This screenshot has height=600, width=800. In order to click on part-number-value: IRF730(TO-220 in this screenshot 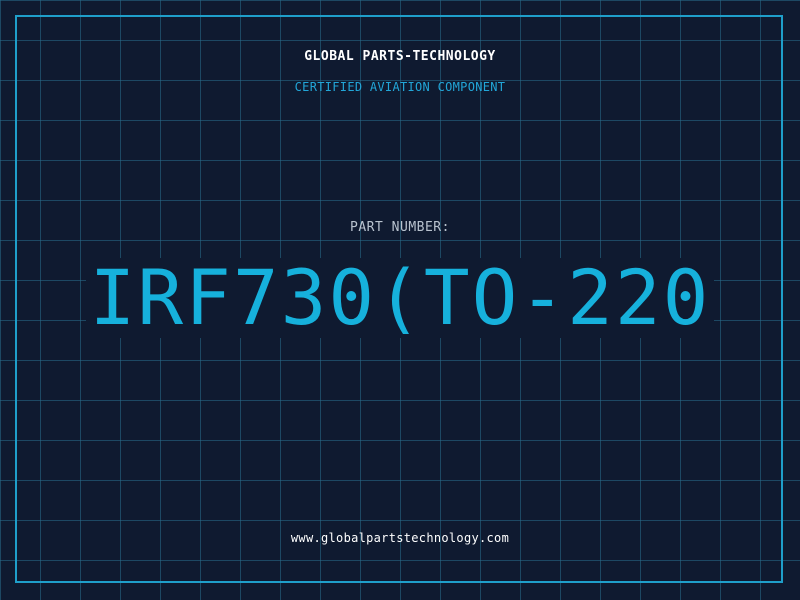, I will do `click(400, 298)`.